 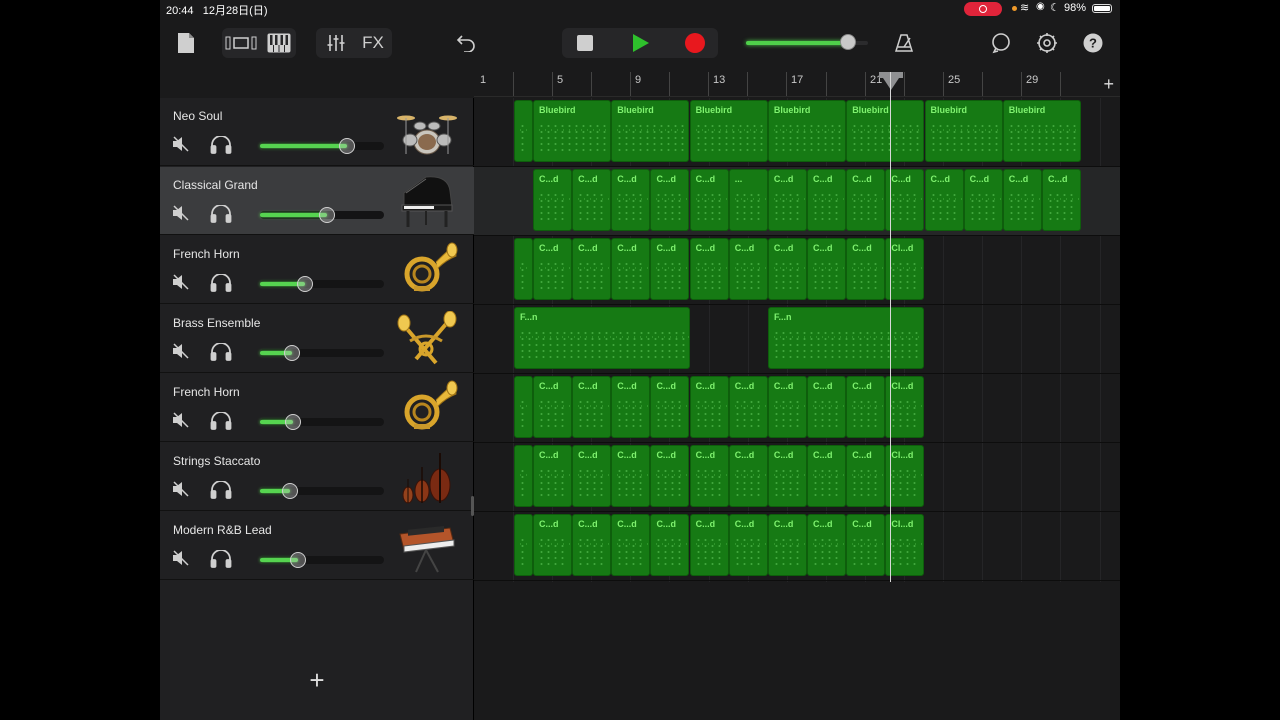 I want to click on settings-icon, so click(x=1047, y=43).